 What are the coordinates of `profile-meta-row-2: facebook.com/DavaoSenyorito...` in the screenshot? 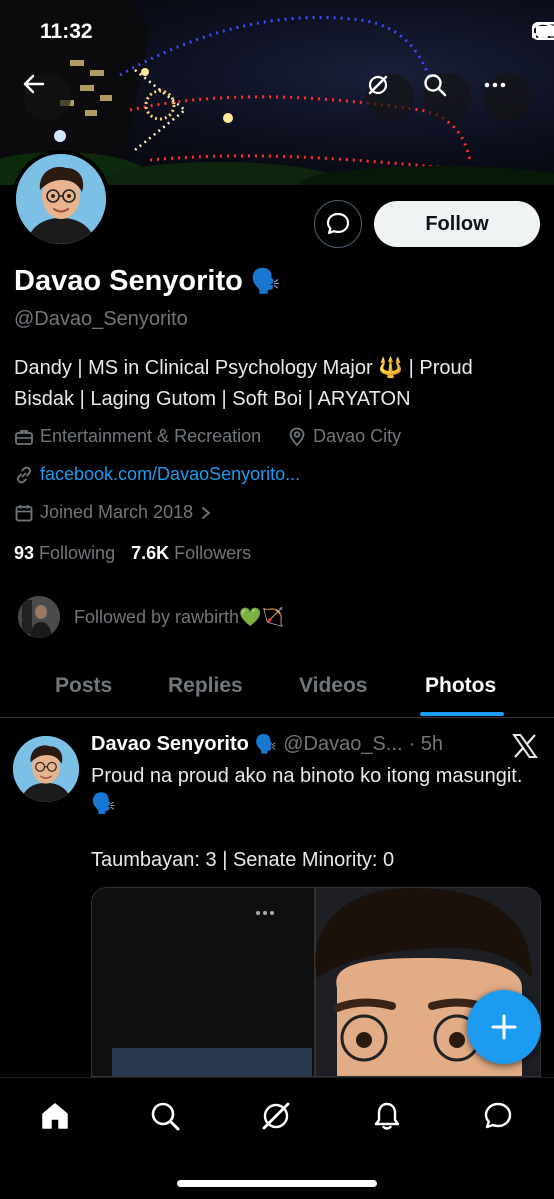 It's located at (157, 474).